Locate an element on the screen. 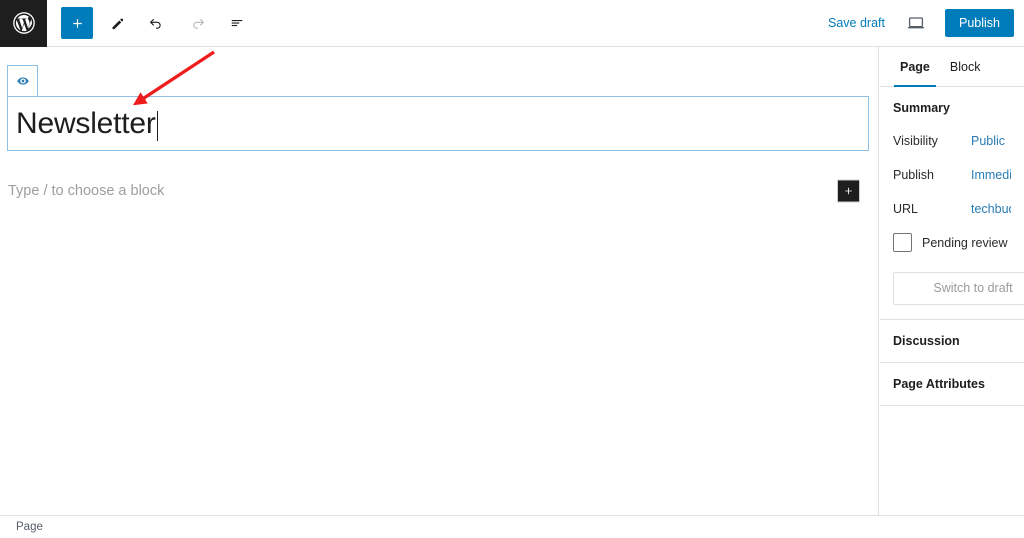 This screenshot has height=538, width=1024. save-draft-button: Save draft is located at coordinates (856, 23).